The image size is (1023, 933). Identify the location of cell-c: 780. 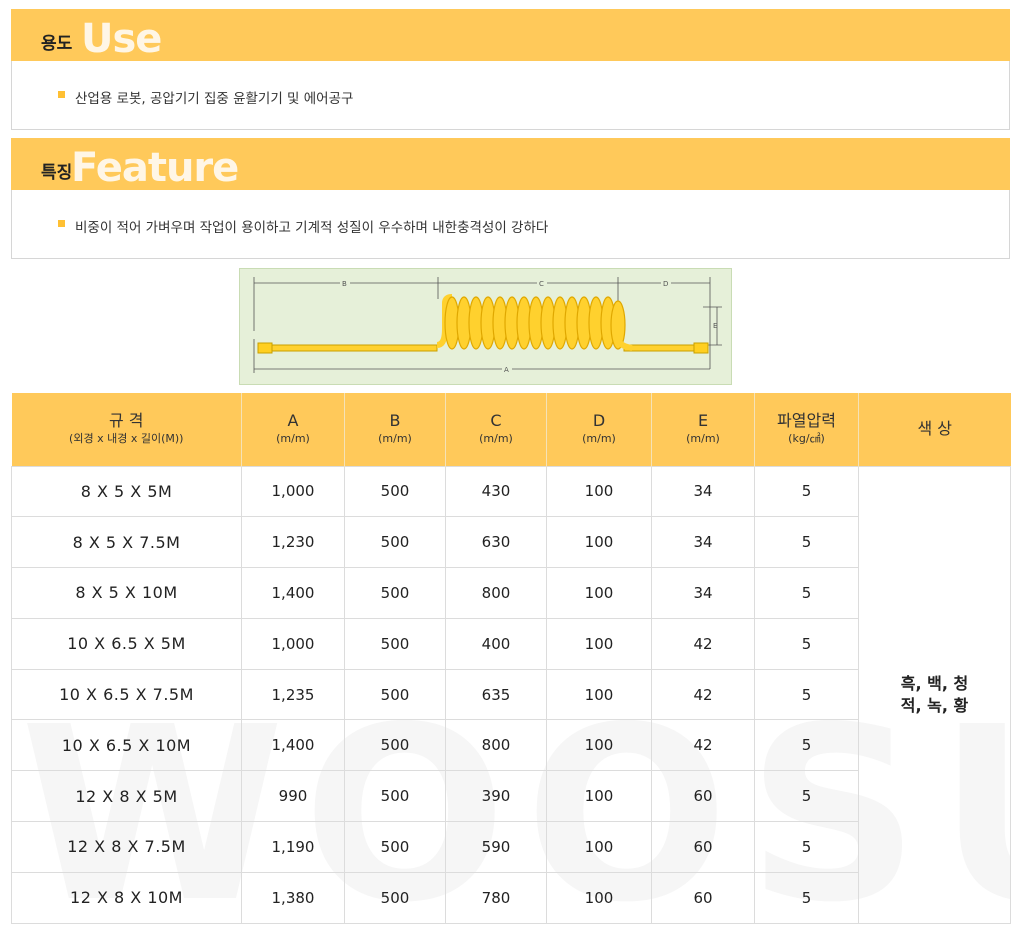
(496, 898).